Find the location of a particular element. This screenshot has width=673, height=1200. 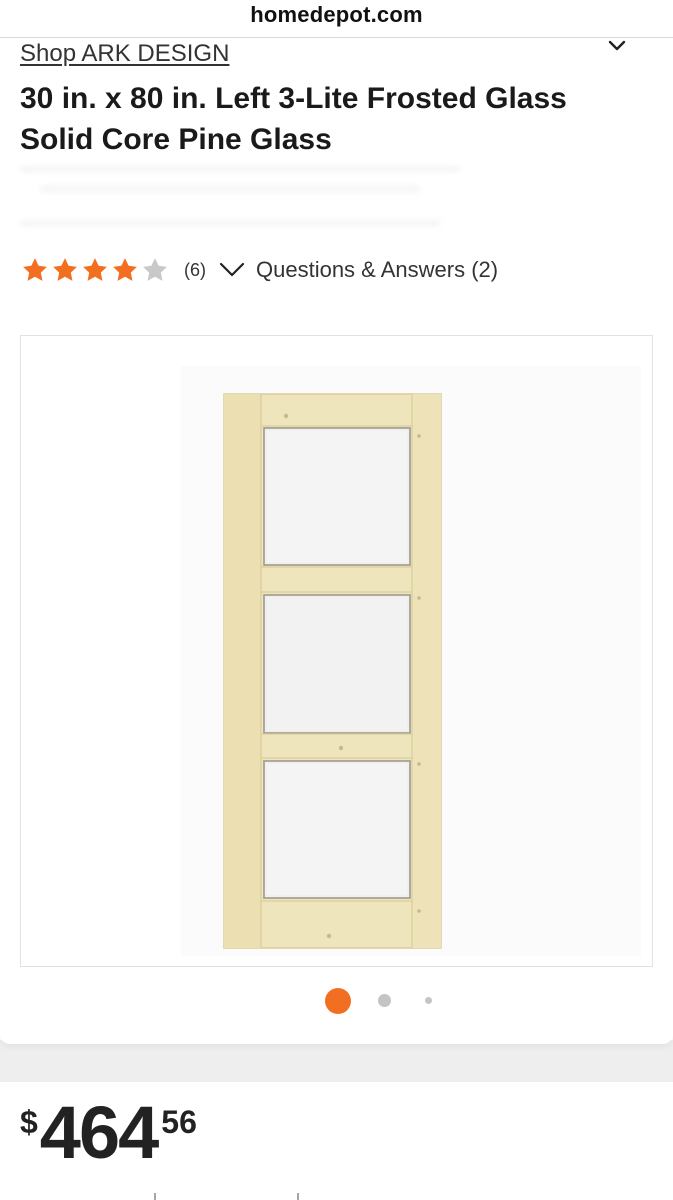

browser-url-bar: homedepot.com is located at coordinates (336, 19).